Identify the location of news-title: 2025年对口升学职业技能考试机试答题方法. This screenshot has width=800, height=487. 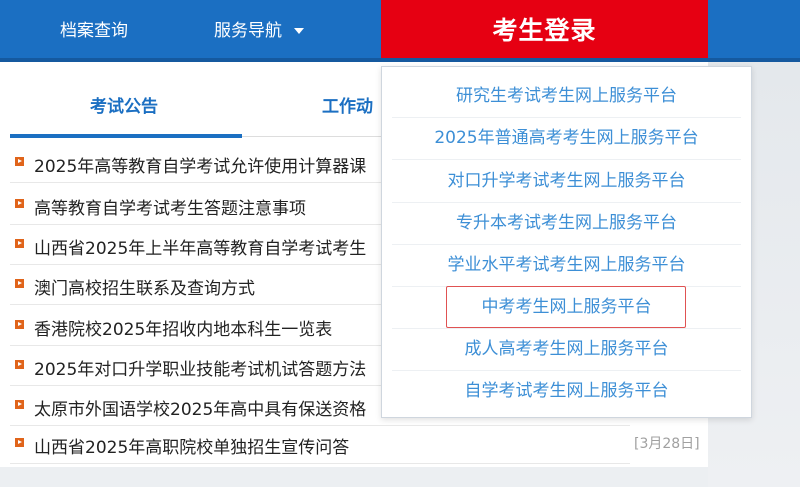
(200, 367).